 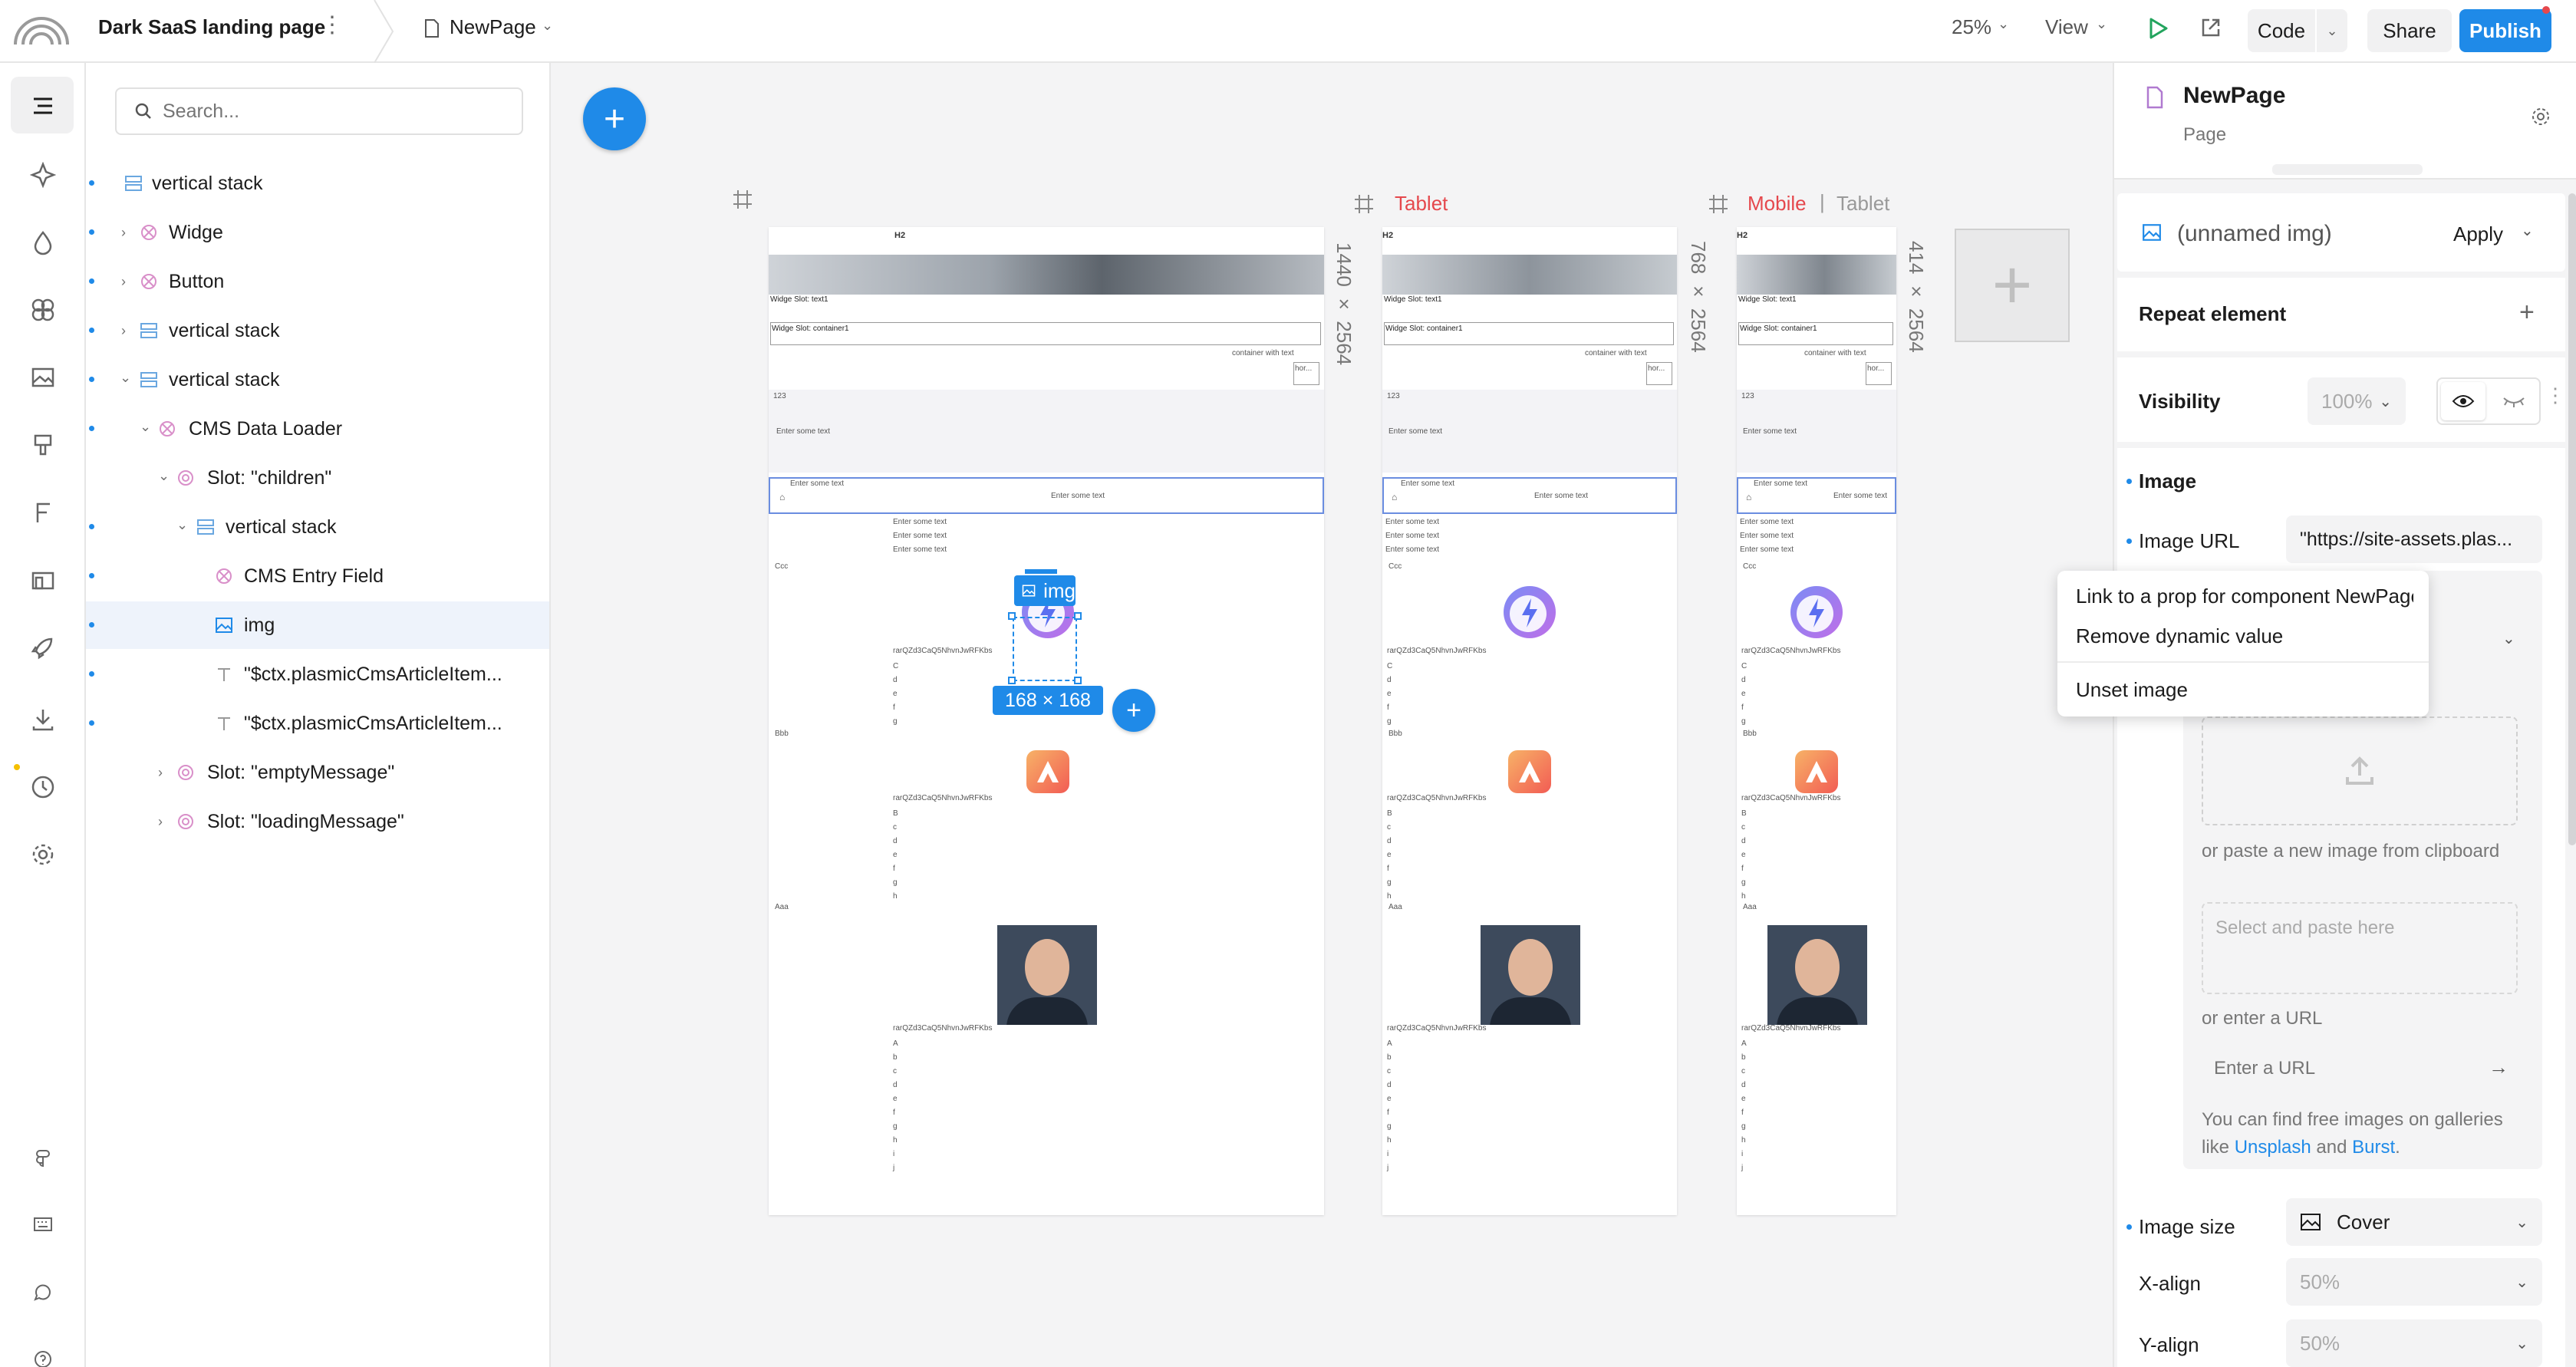 What do you see at coordinates (43, 855) in the screenshot?
I see `settings-gear-icon` at bounding box center [43, 855].